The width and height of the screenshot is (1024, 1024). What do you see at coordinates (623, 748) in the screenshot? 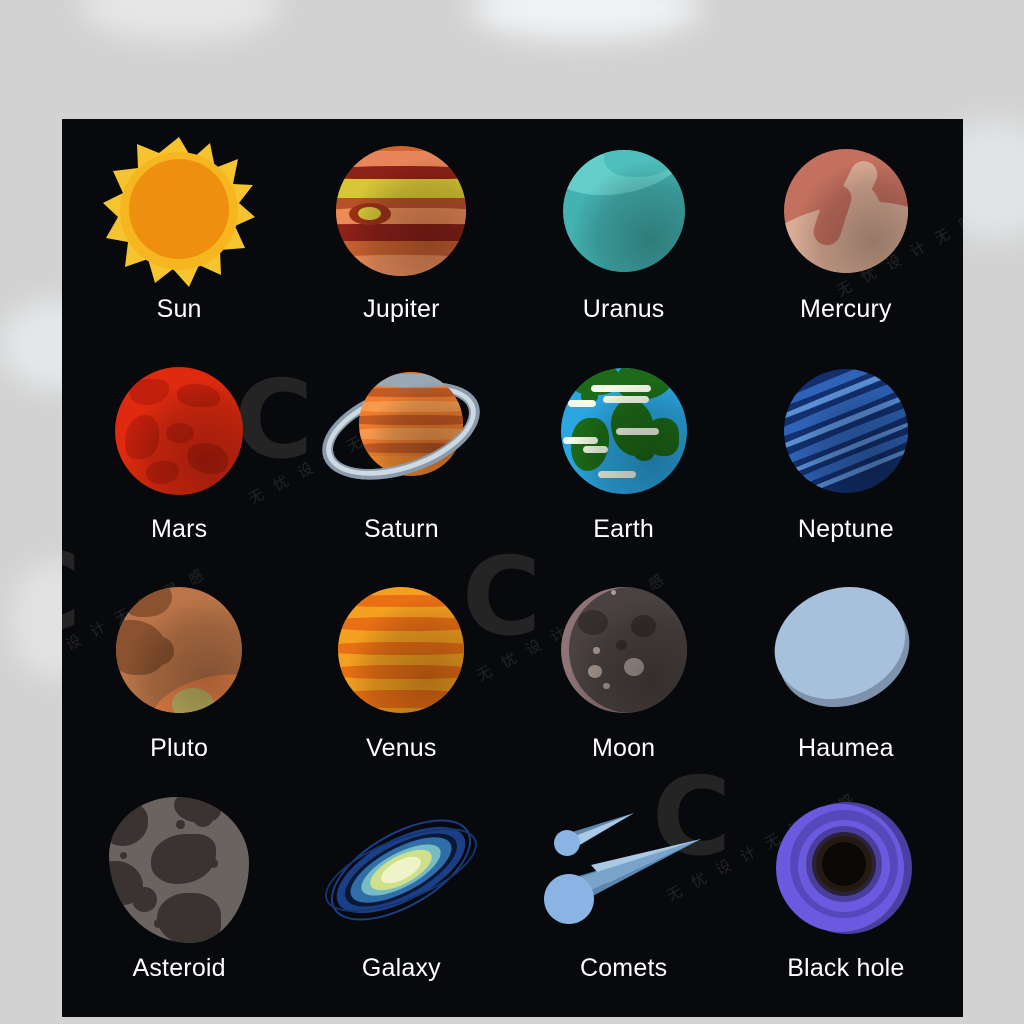
I see `item-label: Moon` at bounding box center [623, 748].